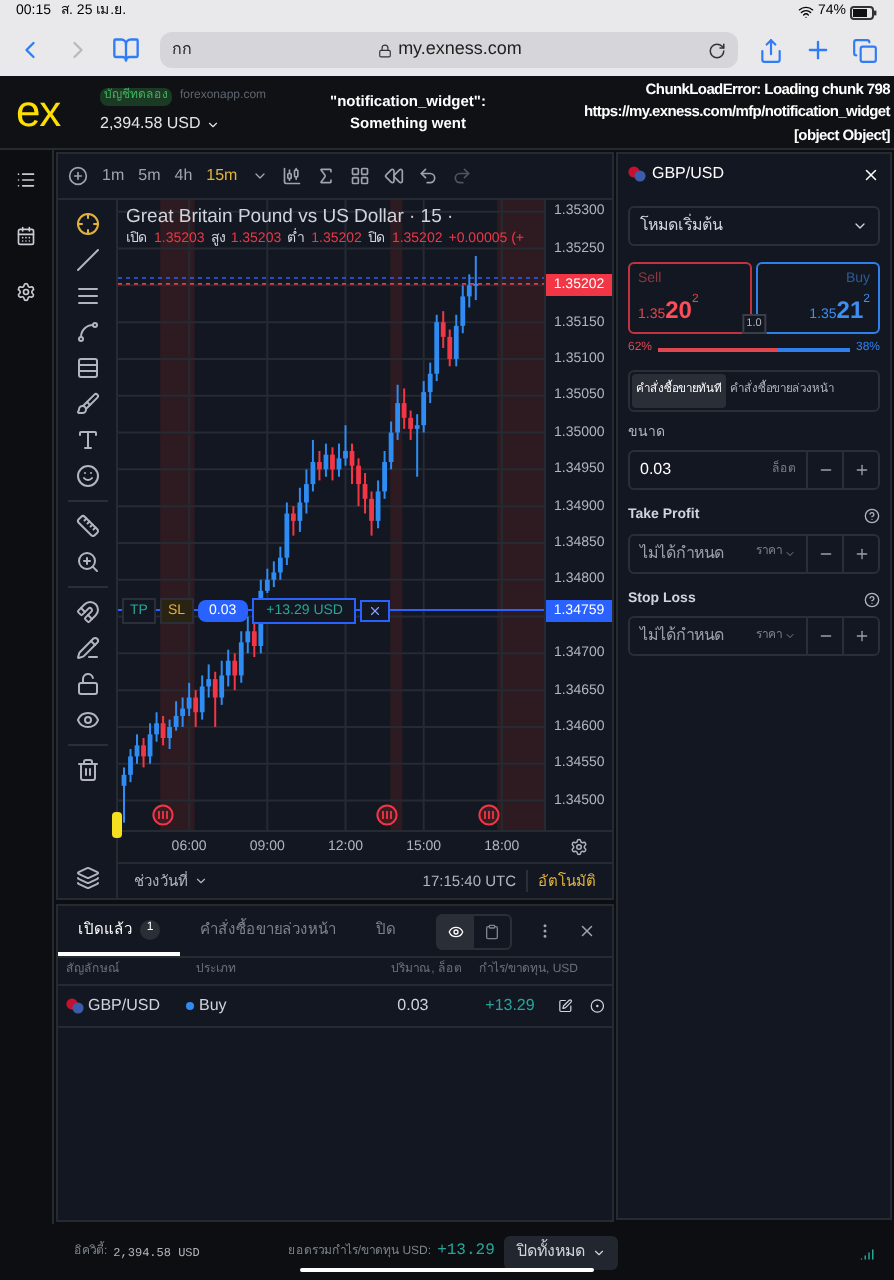 The height and width of the screenshot is (1280, 894). I want to click on reload-icon, so click(717, 50).